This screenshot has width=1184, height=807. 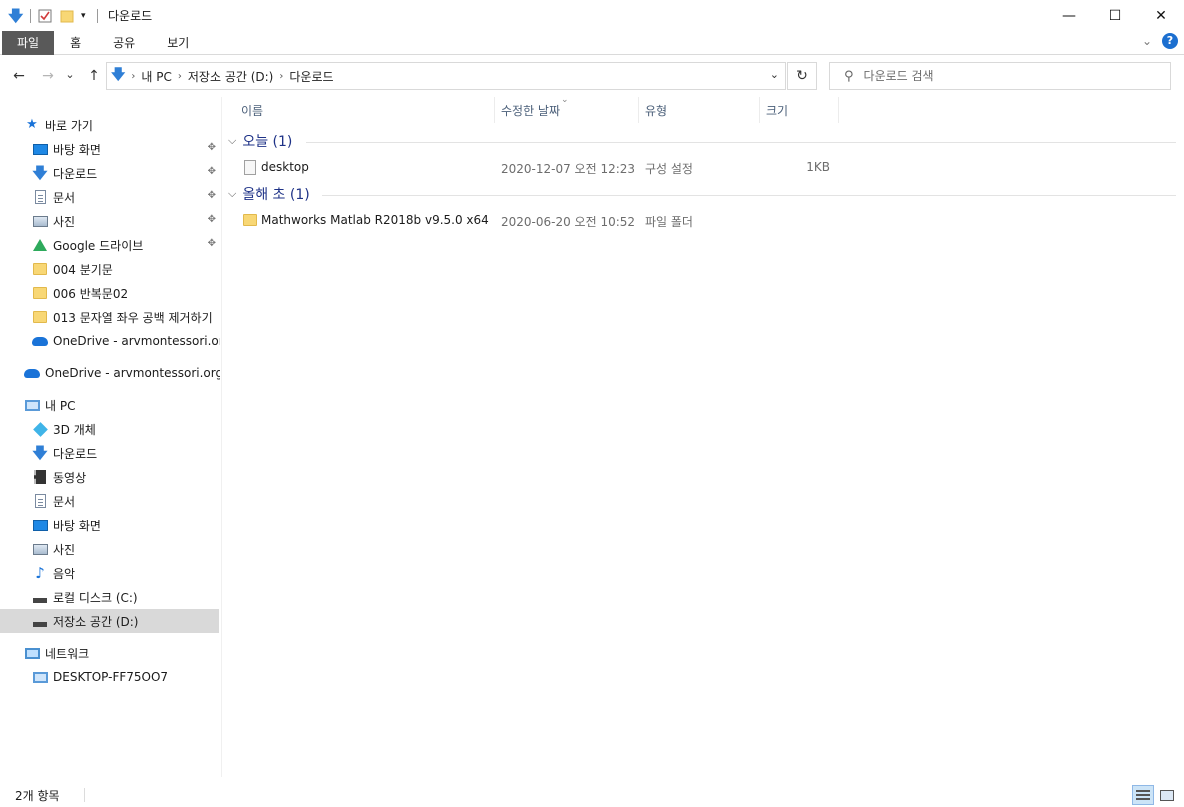 What do you see at coordinates (311, 76) in the screenshot?
I see `breadcrumb-downloads: 다운로드` at bounding box center [311, 76].